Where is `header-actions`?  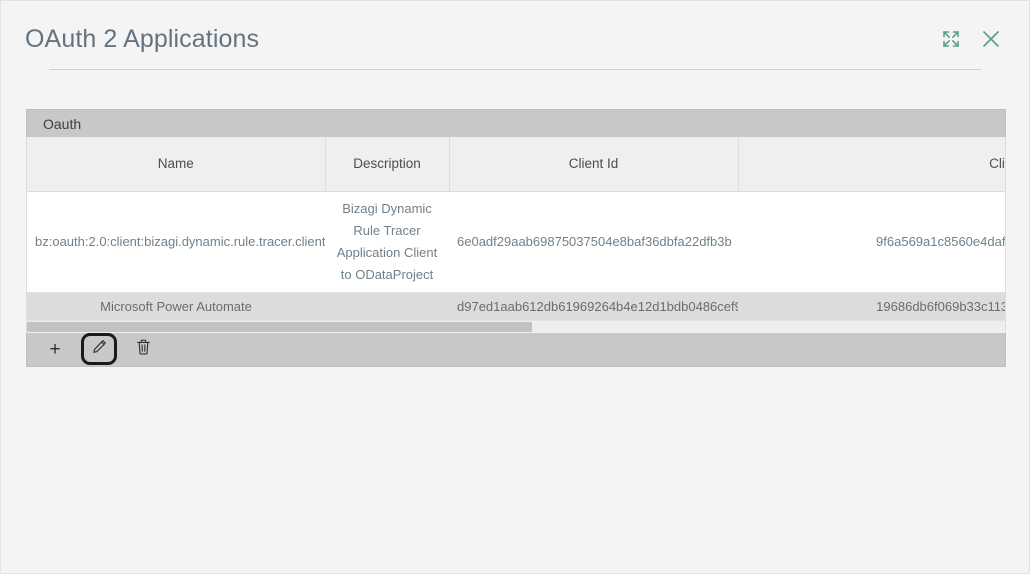 header-actions is located at coordinates (971, 39).